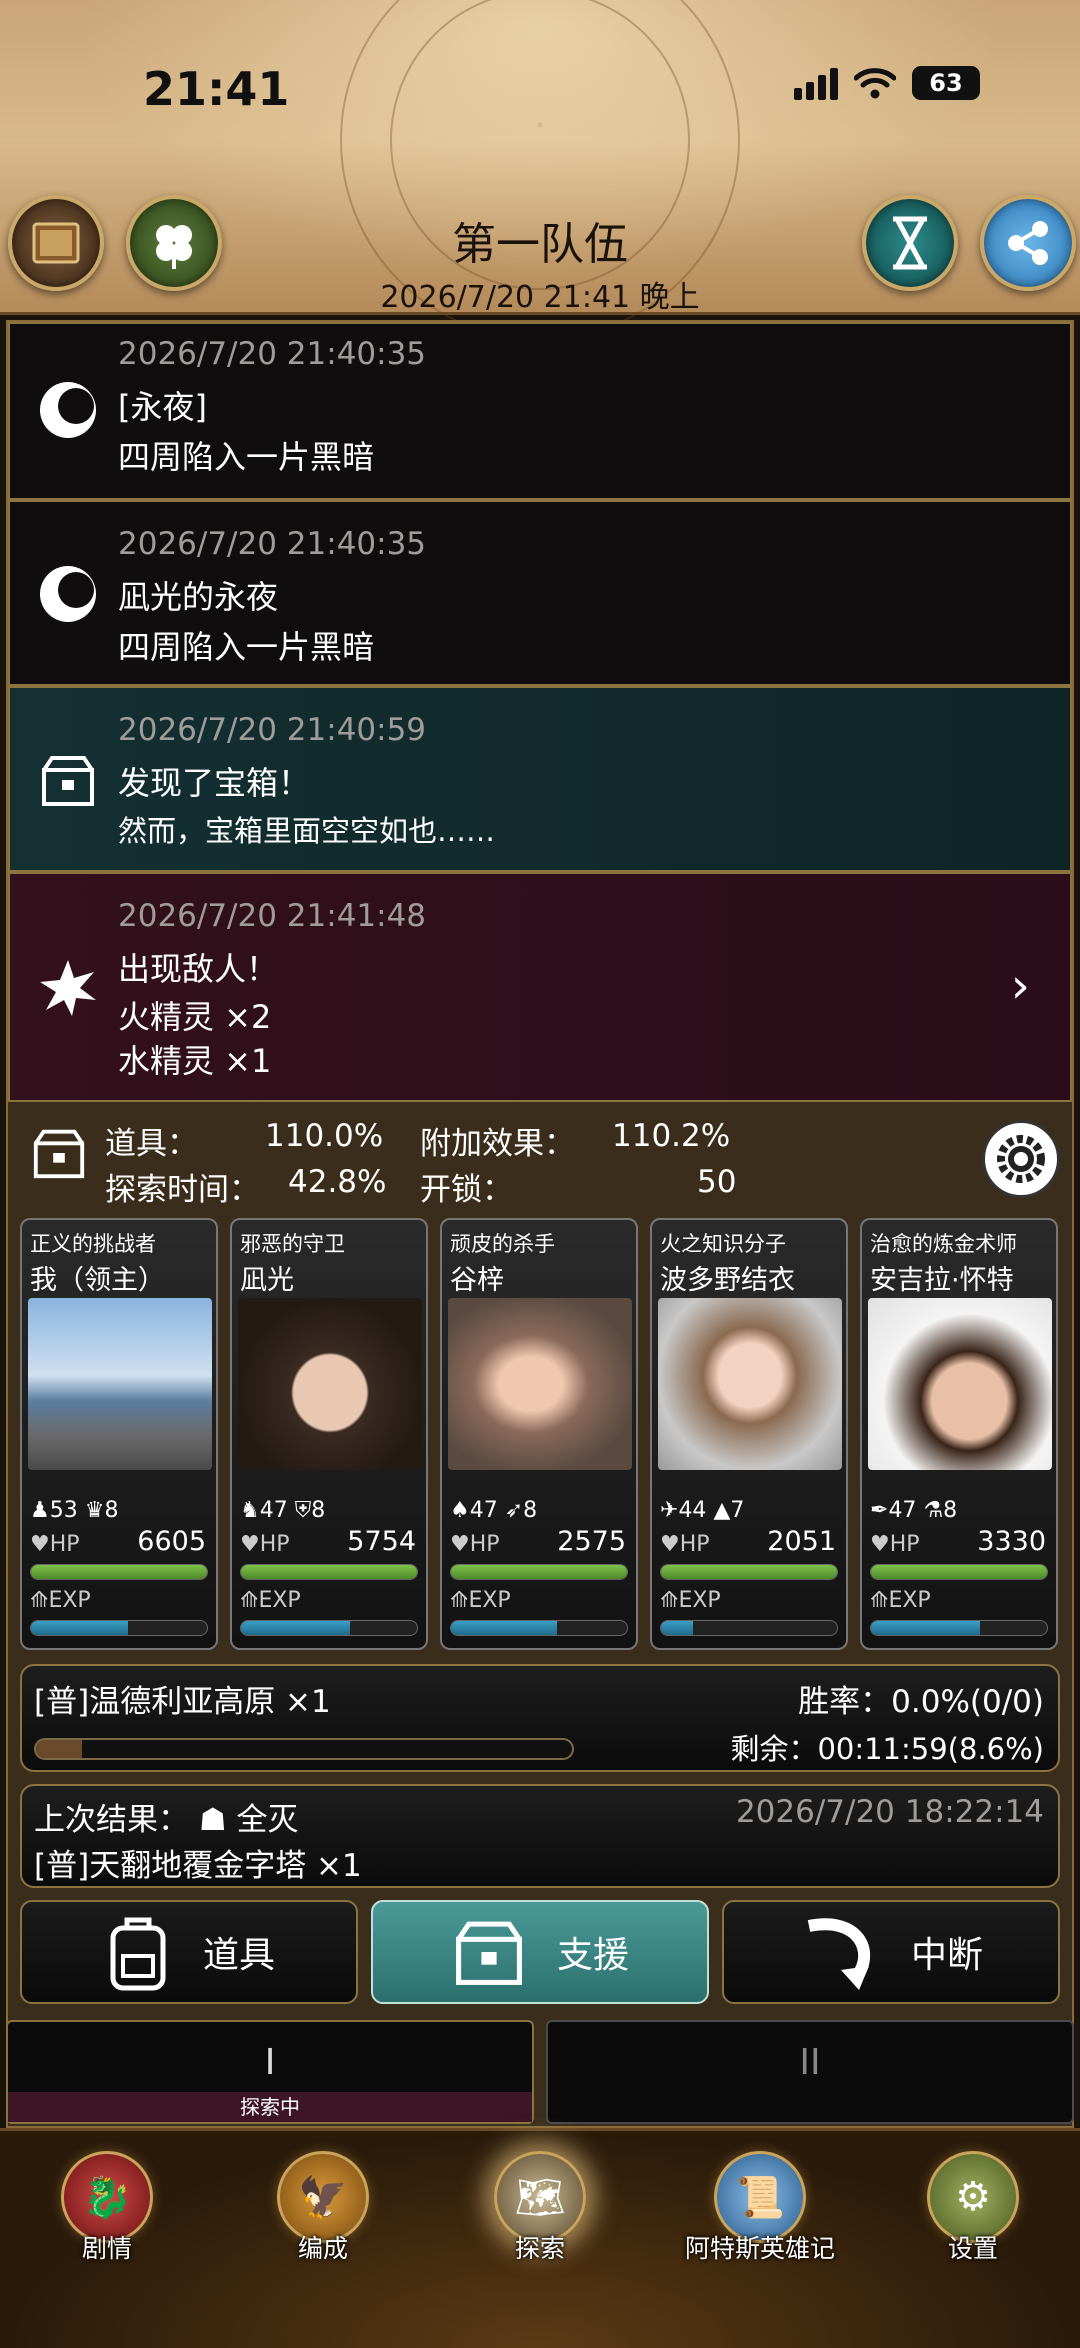  I want to click on shield-icon: ⛨, so click(303, 1510).